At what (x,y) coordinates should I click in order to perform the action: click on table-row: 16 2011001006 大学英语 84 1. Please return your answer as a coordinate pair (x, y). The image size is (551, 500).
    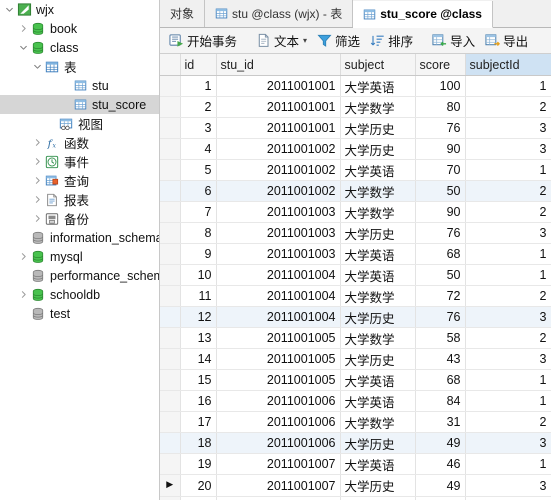
    Looking at the image, I should click on (355, 401).